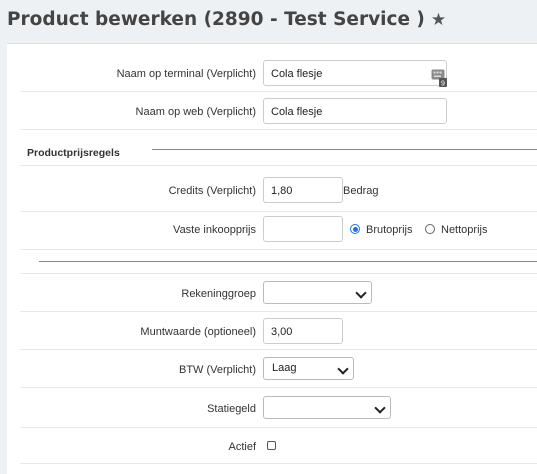 The width and height of the screenshot is (537, 474). What do you see at coordinates (308, 368) in the screenshot?
I see `vat-select: Laag` at bounding box center [308, 368].